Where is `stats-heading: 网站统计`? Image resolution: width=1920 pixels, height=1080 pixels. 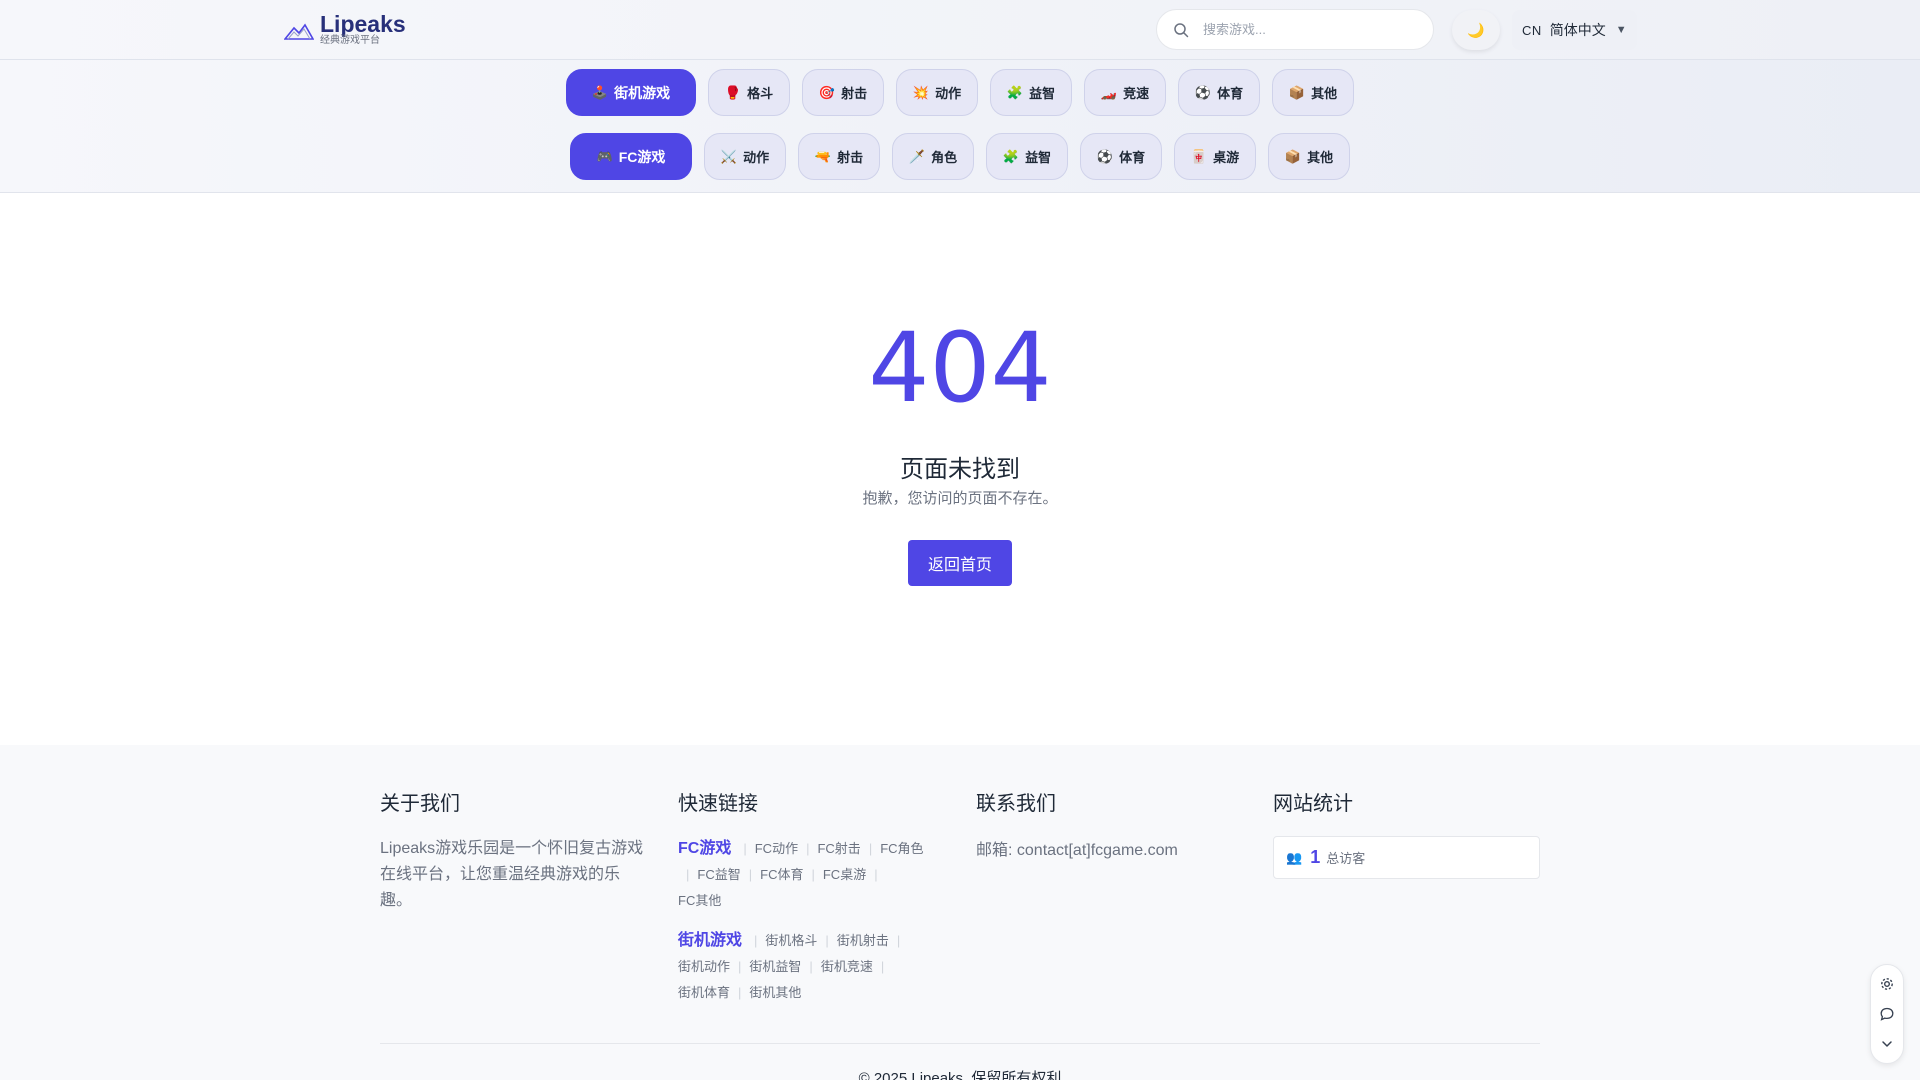
stats-heading: 网站统计 is located at coordinates (1313, 804).